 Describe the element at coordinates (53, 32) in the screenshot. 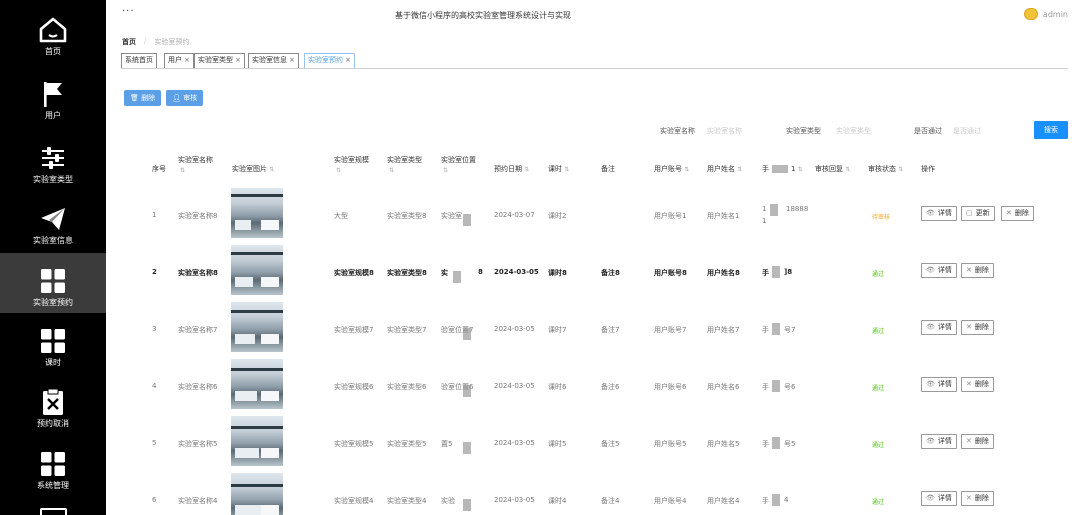

I see `sidebar-item-1: 首页` at that location.